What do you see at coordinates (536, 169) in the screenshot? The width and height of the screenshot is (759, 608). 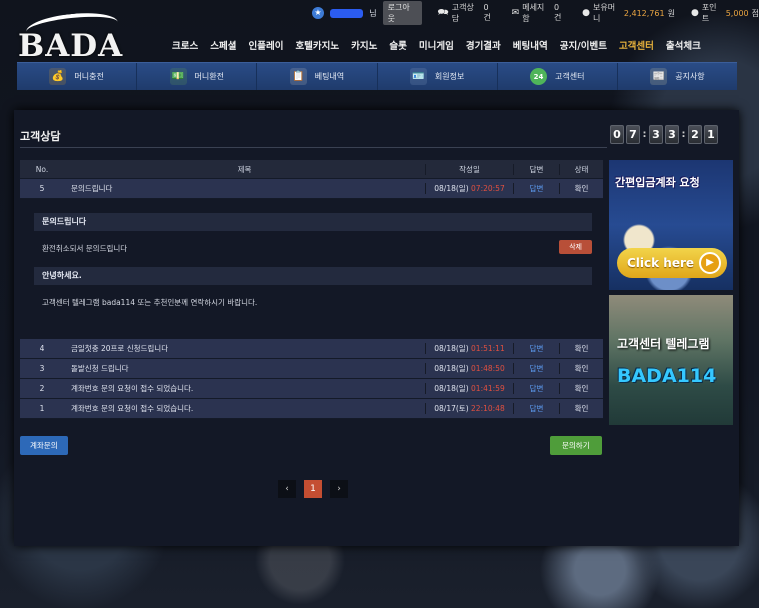 I see `header-answer: 답변` at bounding box center [536, 169].